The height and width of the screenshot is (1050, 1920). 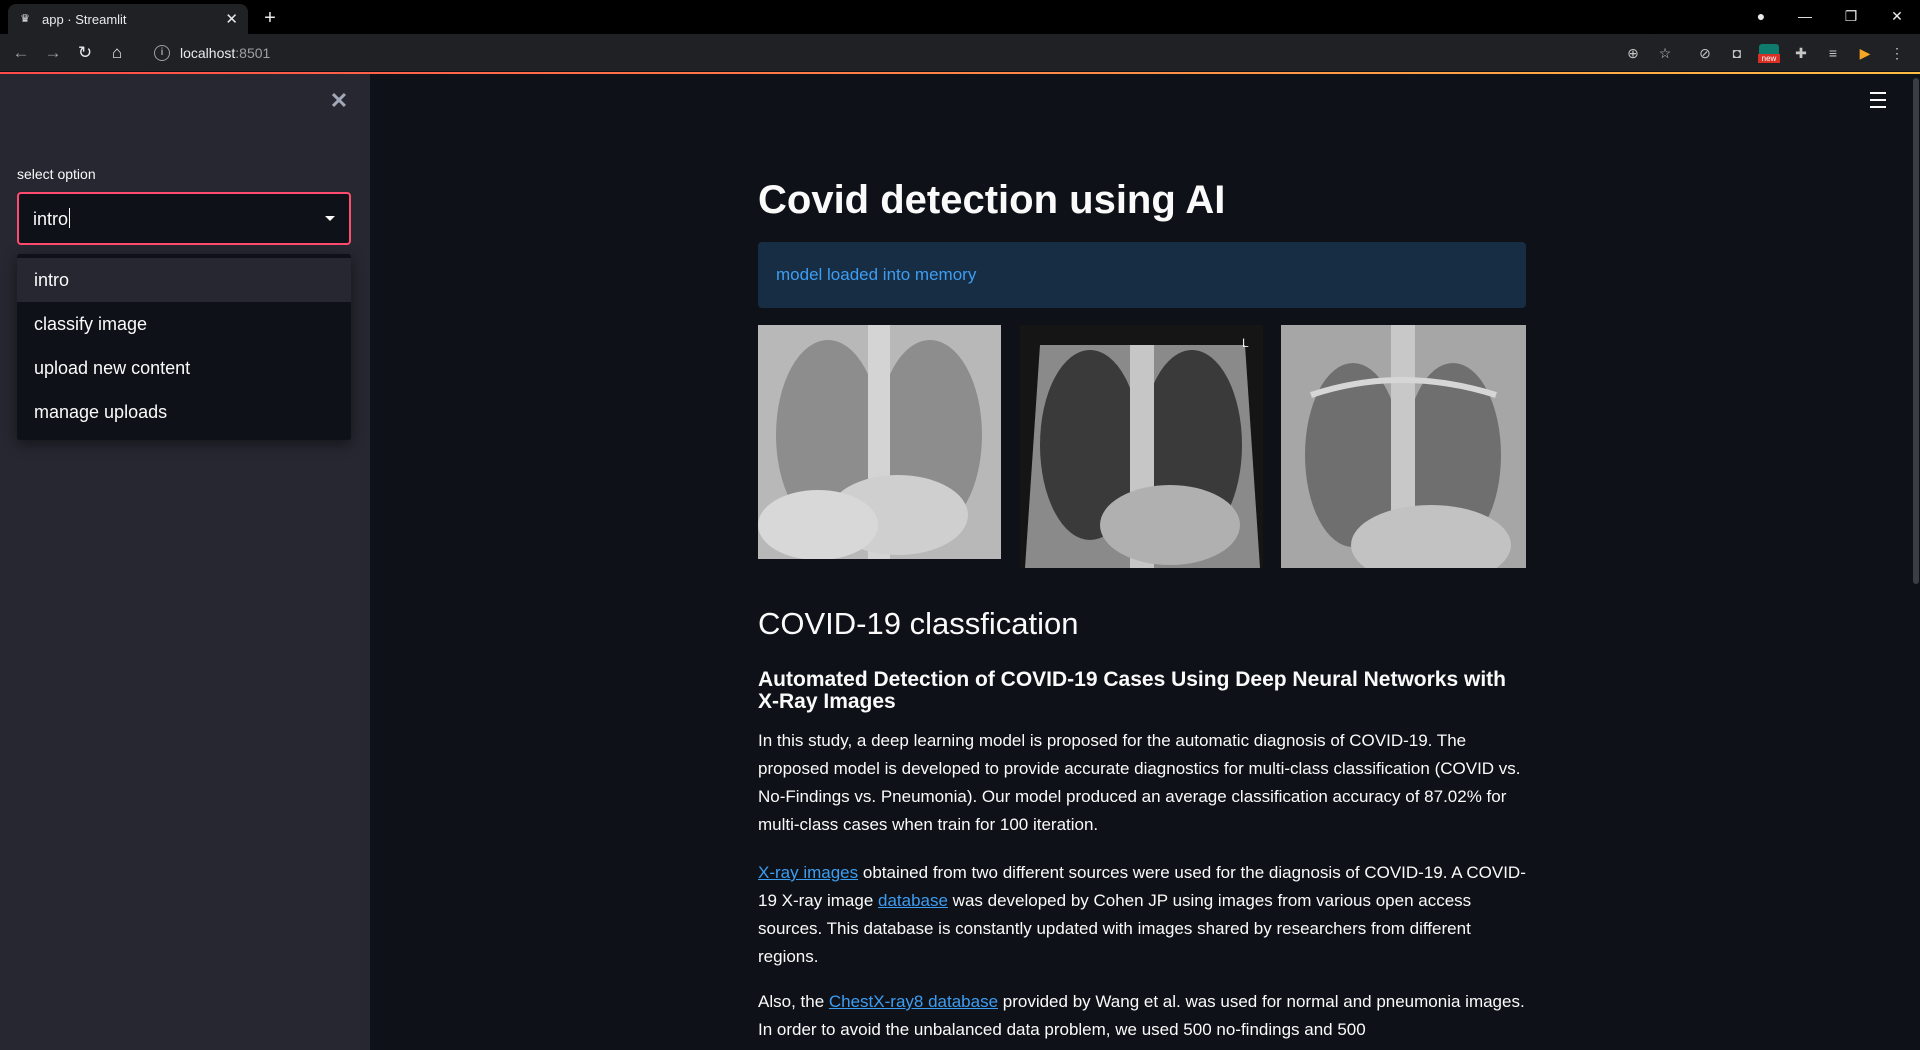 What do you see at coordinates (85, 53) in the screenshot?
I see `reload-icon: ↻` at bounding box center [85, 53].